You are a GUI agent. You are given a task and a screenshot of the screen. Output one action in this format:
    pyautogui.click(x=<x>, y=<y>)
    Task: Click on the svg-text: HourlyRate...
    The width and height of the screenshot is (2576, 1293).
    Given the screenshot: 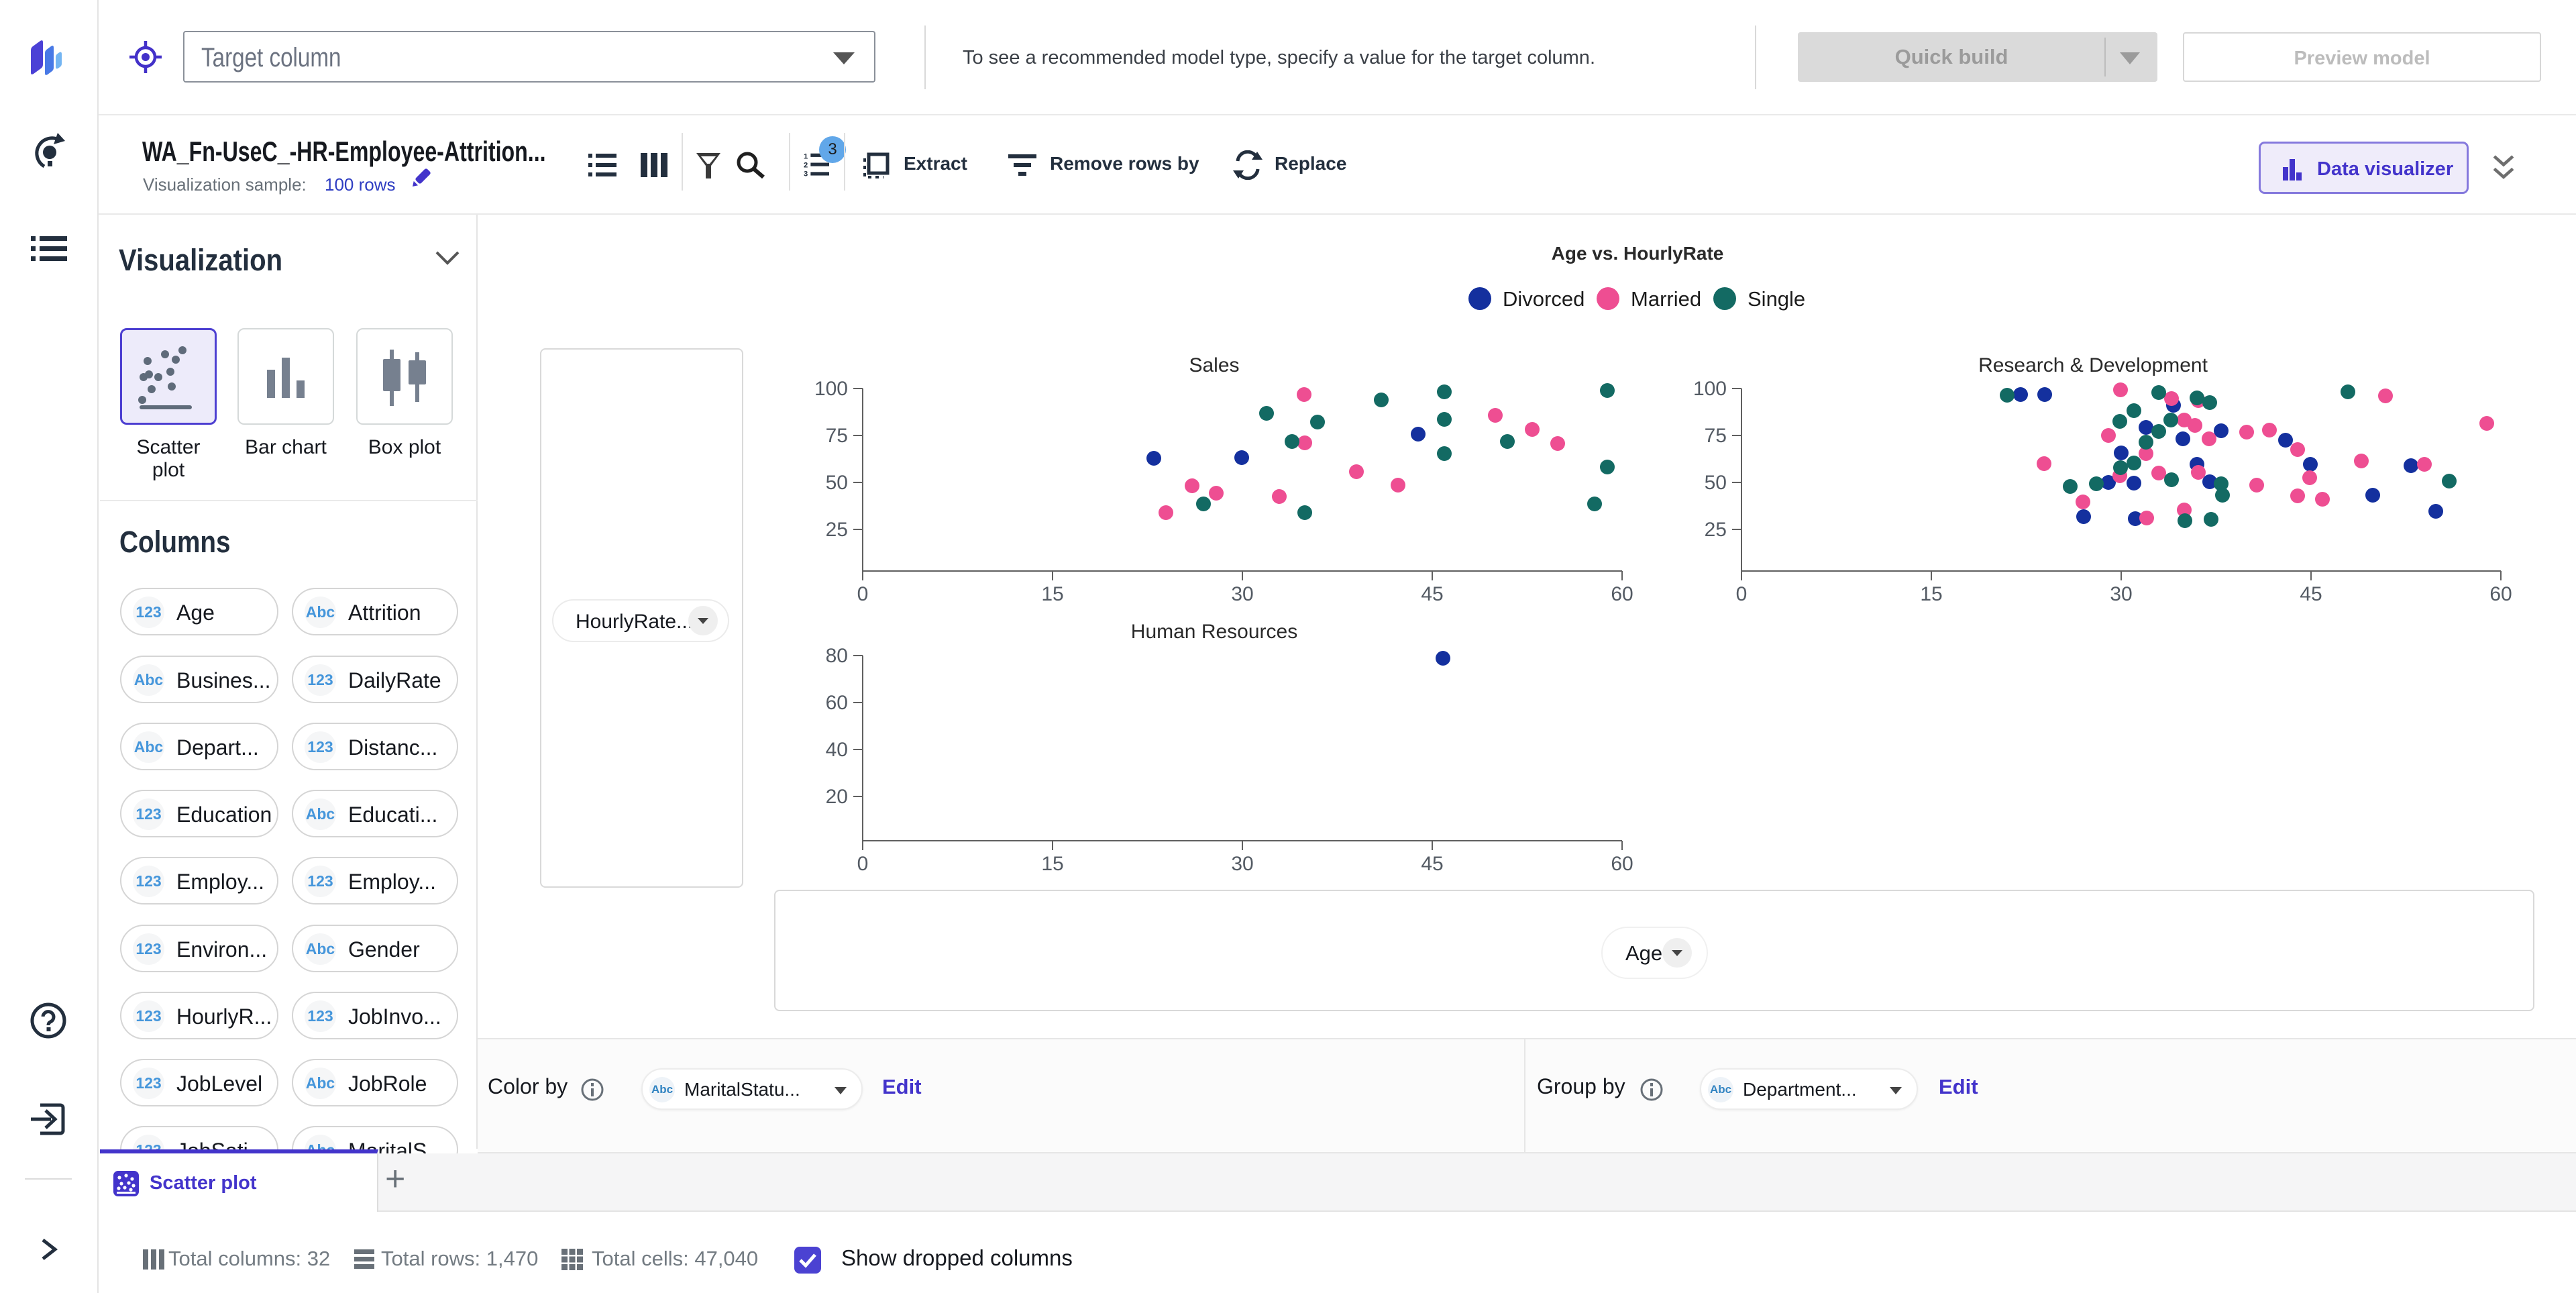 What is the action you would take?
    pyautogui.click(x=634, y=622)
    